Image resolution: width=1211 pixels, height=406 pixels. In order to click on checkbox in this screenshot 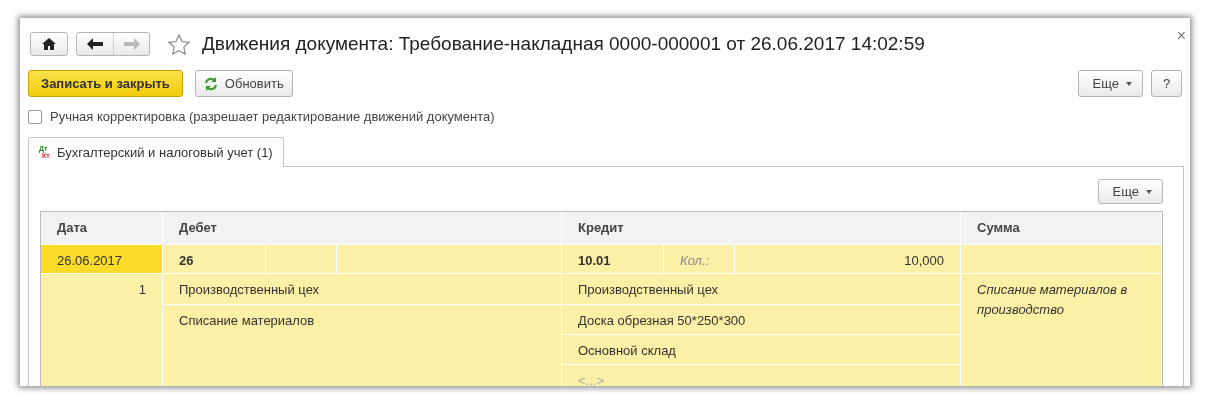, I will do `click(35, 116)`.